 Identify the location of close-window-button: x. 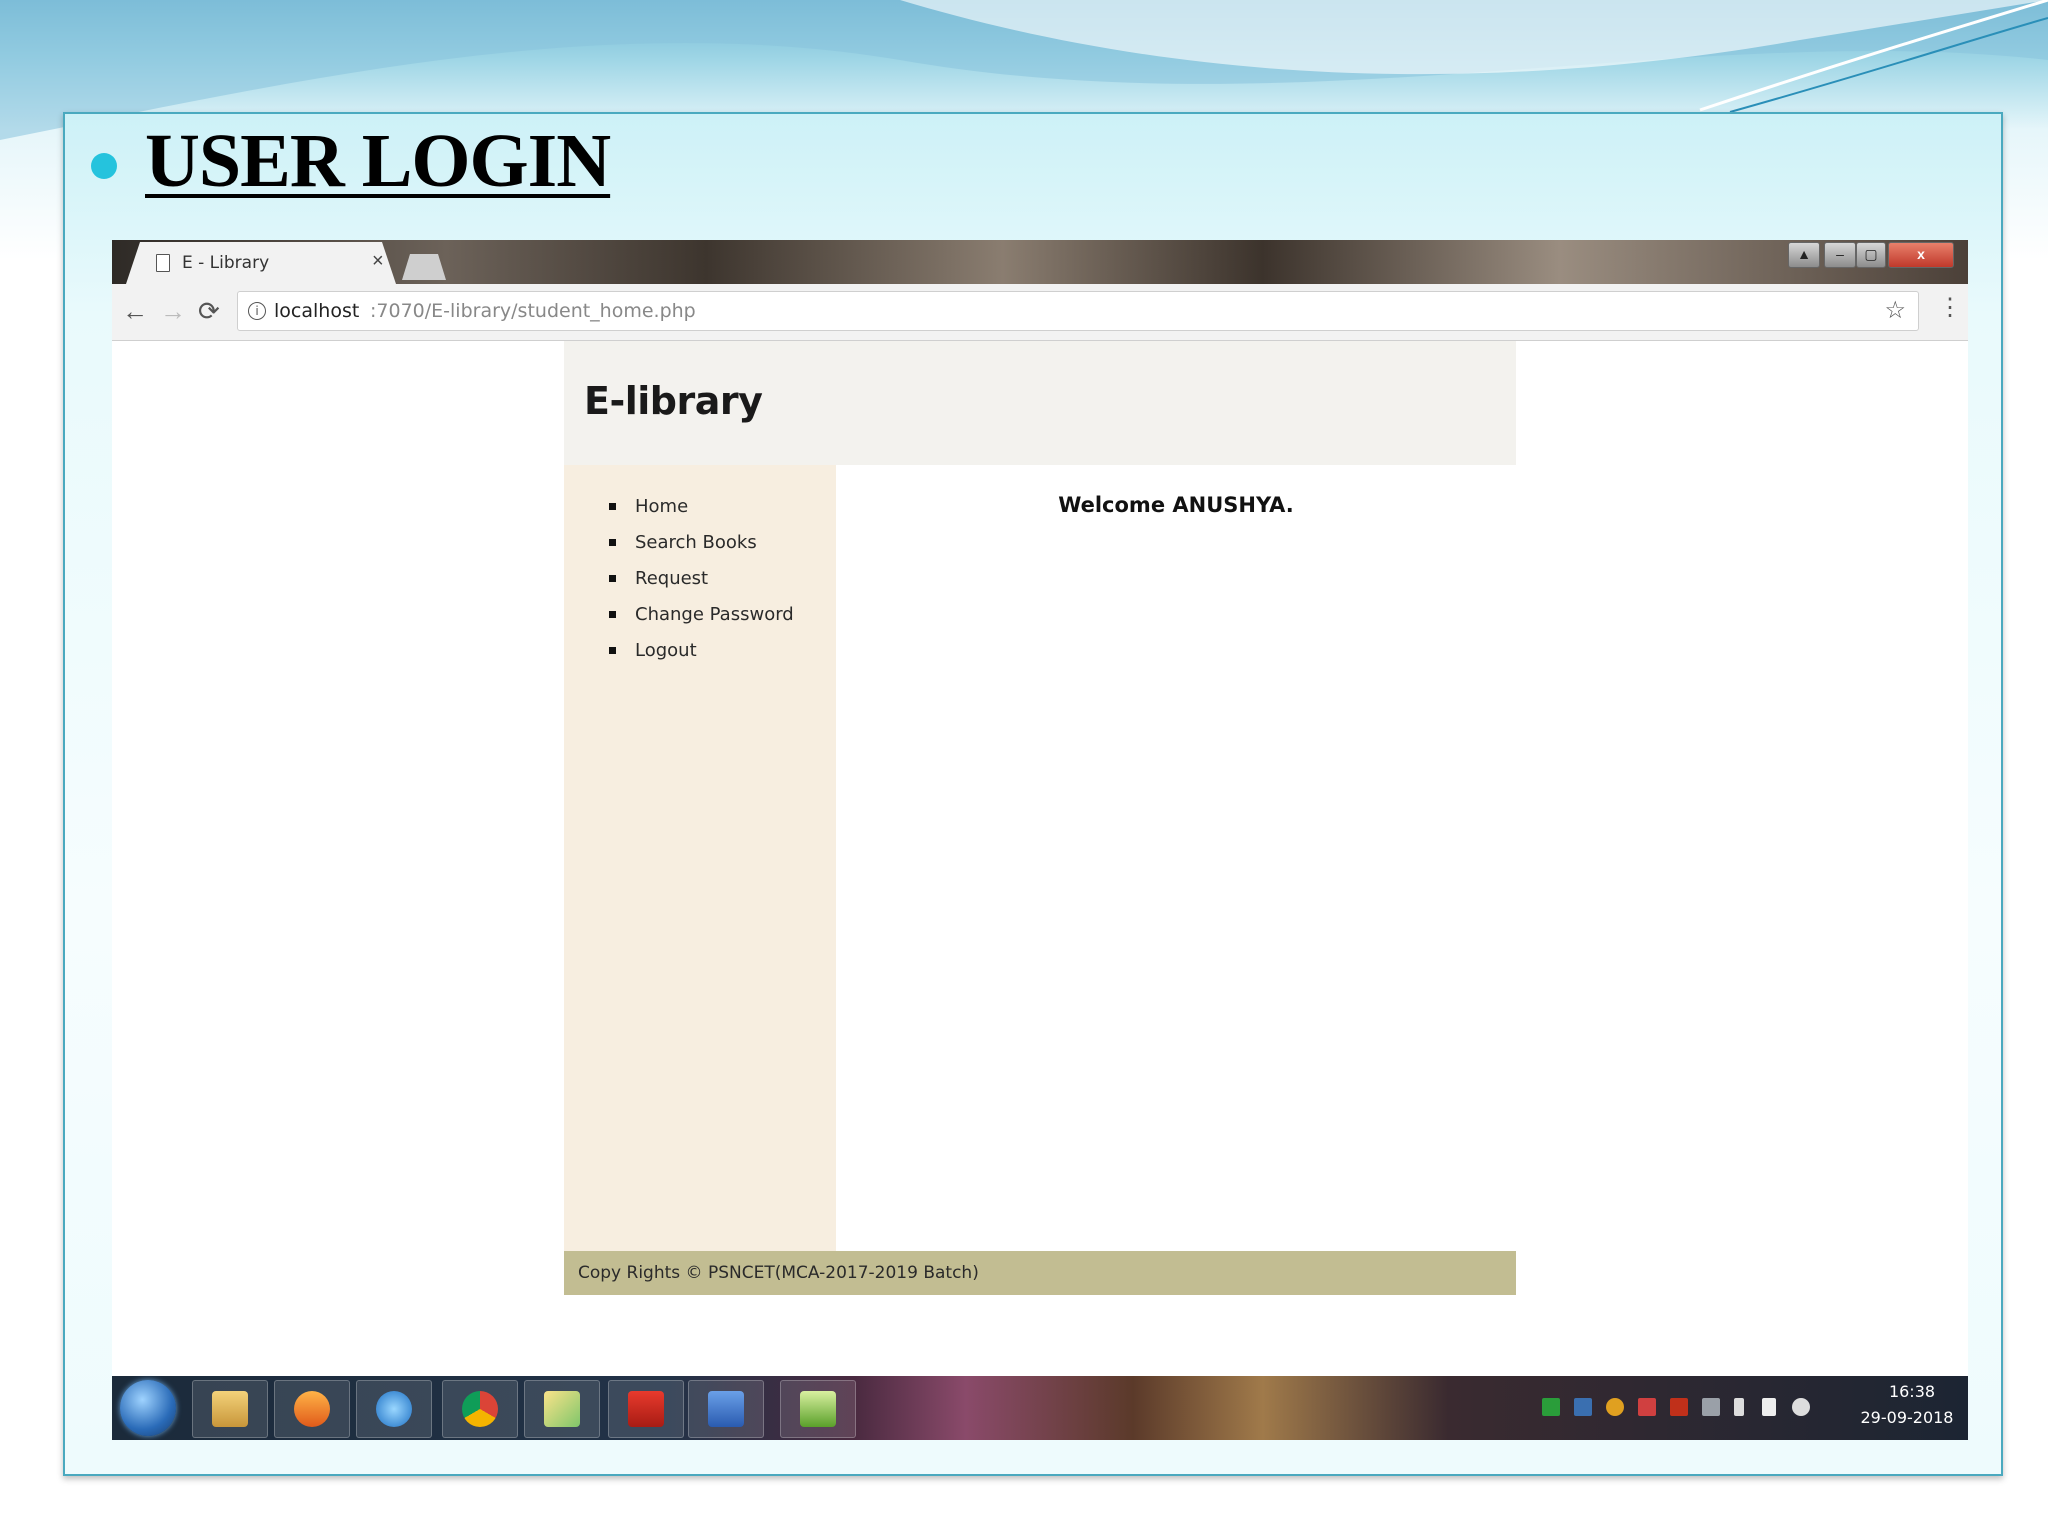
(1921, 255).